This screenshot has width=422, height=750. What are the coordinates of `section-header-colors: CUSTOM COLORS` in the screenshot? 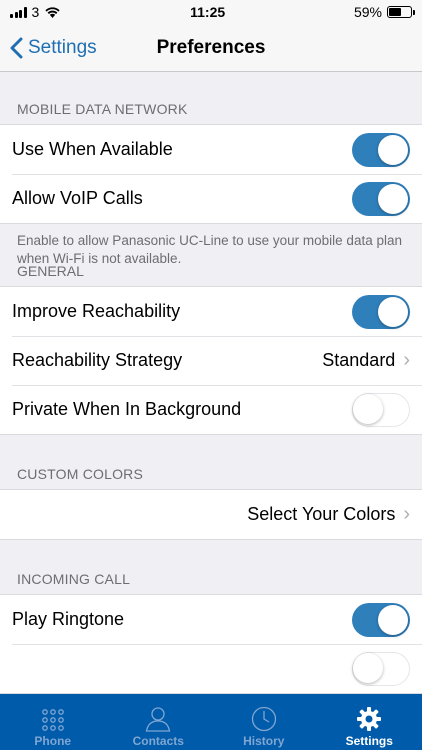 It's located at (80, 474).